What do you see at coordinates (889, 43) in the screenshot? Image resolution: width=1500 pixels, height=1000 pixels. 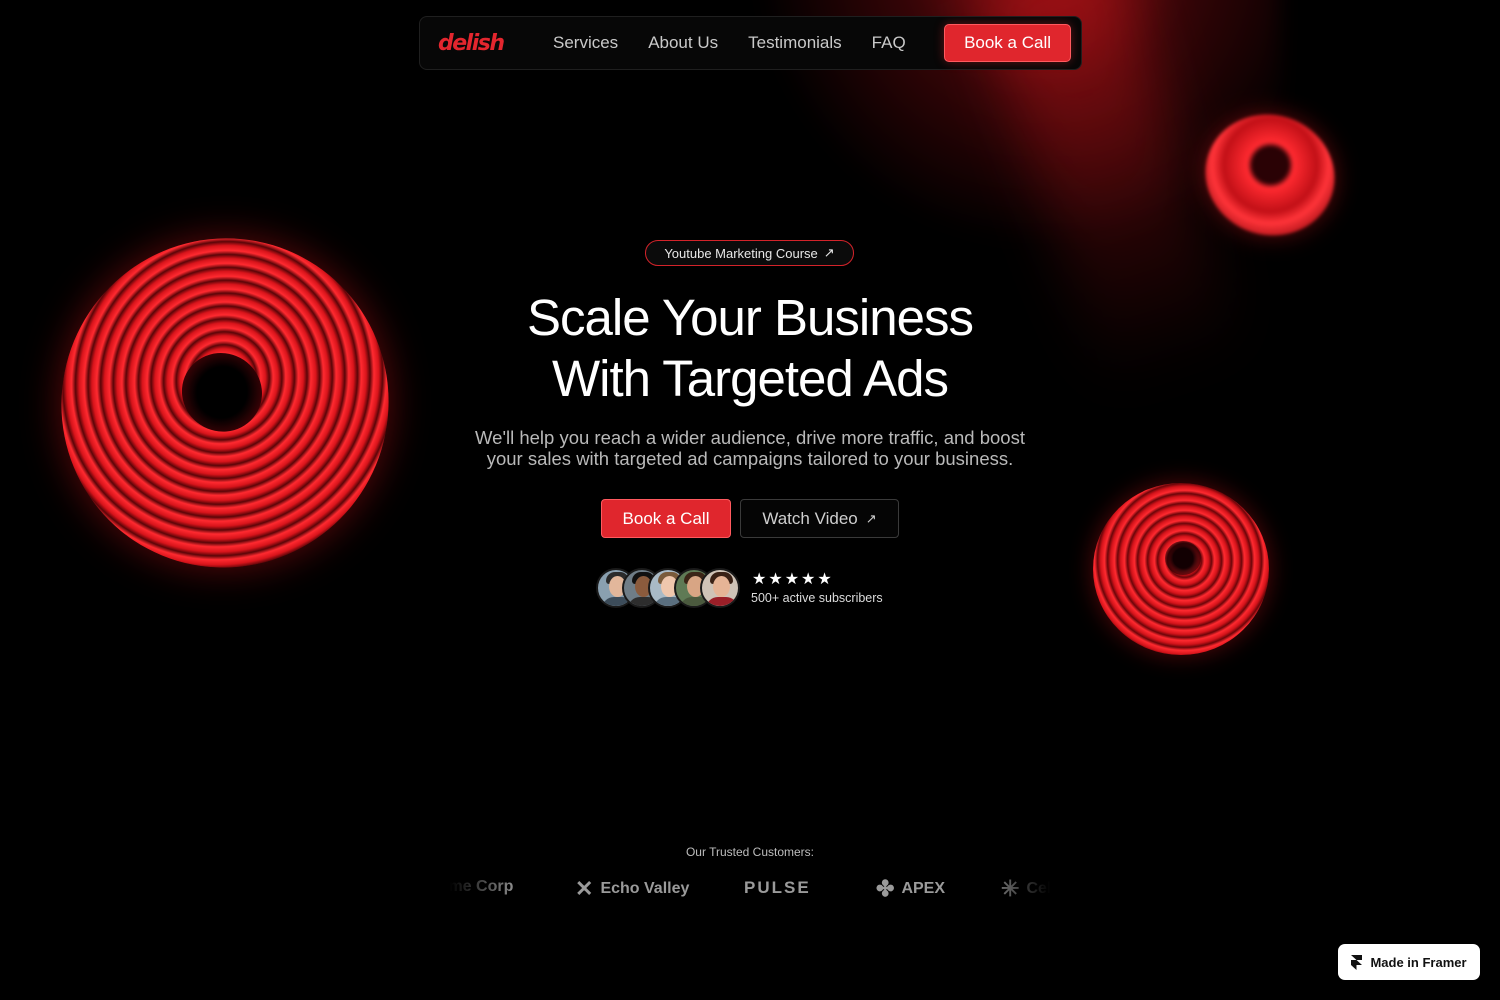 I see `nav-link-faq: FAQ` at bounding box center [889, 43].